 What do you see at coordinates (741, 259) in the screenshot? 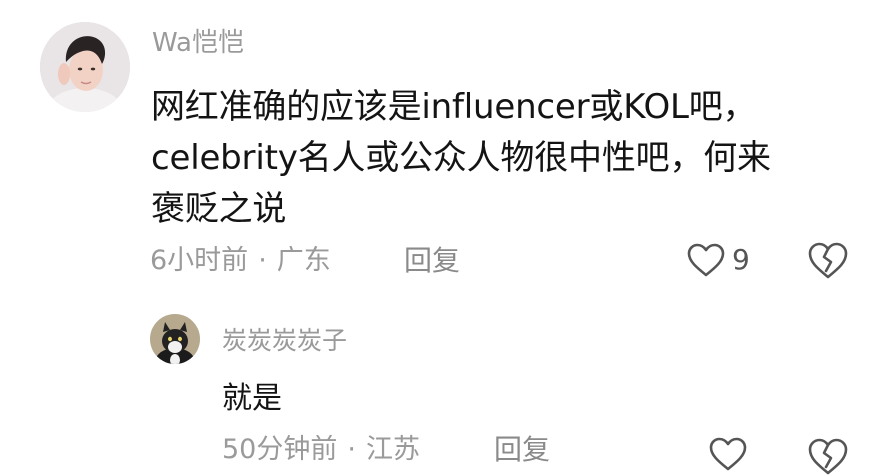
I see `like-count: 9` at bounding box center [741, 259].